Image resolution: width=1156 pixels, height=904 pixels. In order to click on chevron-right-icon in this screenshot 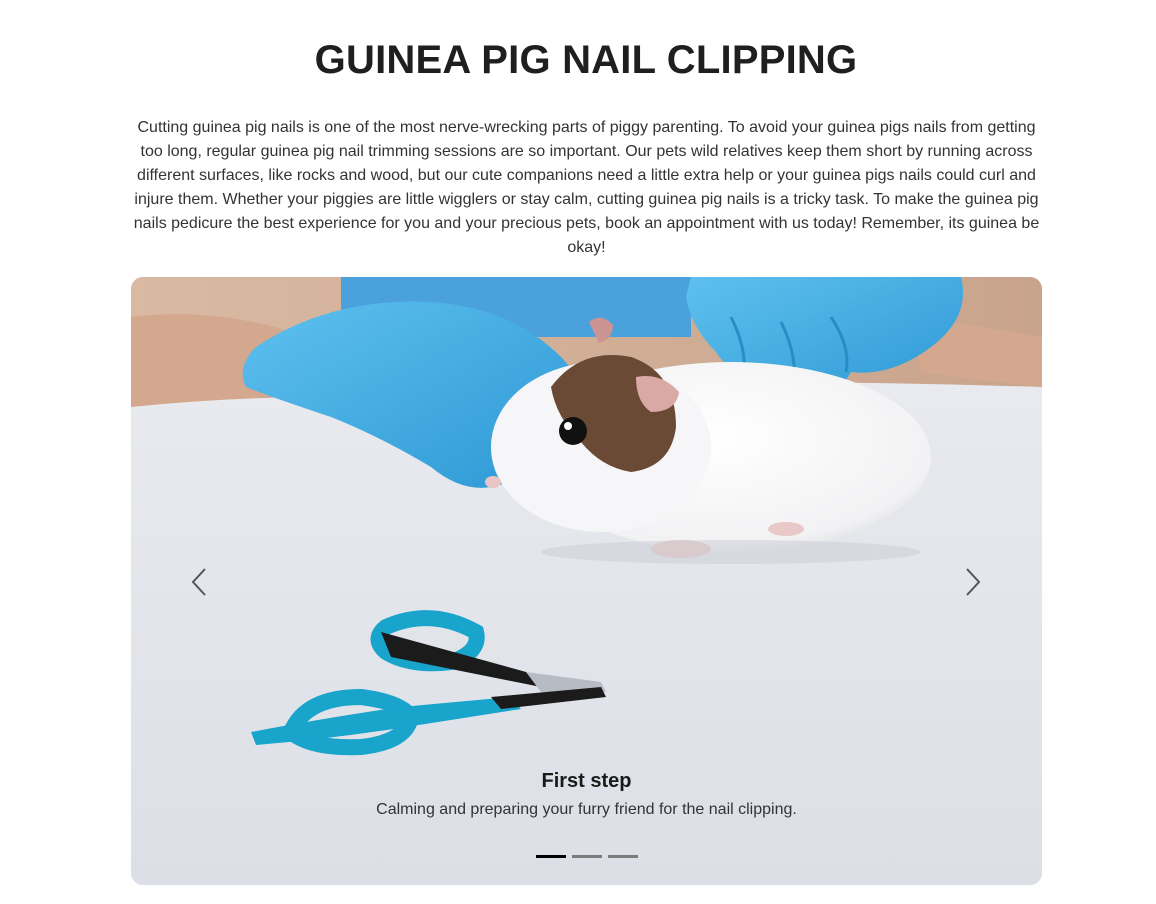, I will do `click(973, 582)`.